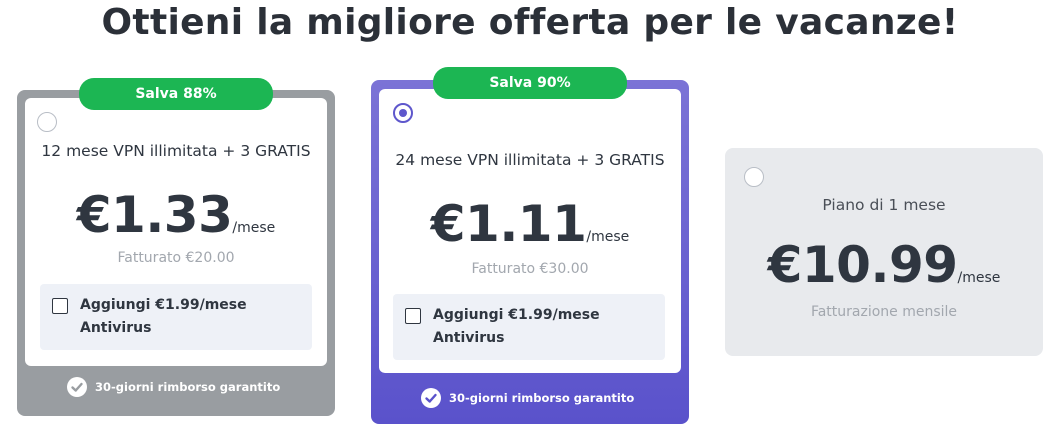 The height and width of the screenshot is (424, 1060). What do you see at coordinates (154, 215) in the screenshot?
I see `plan-price: €1.33` at bounding box center [154, 215].